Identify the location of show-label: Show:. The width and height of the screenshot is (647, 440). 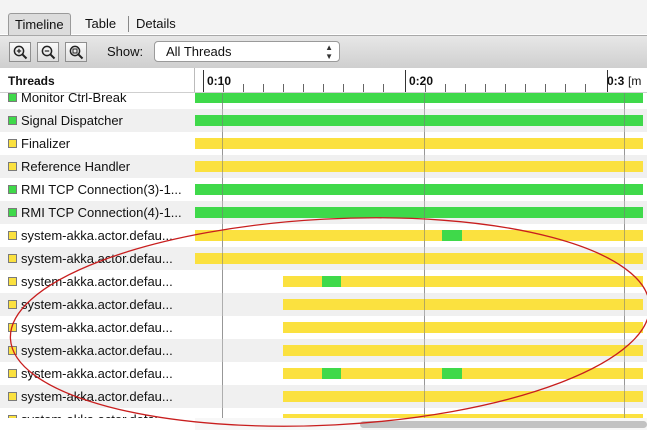
(125, 51).